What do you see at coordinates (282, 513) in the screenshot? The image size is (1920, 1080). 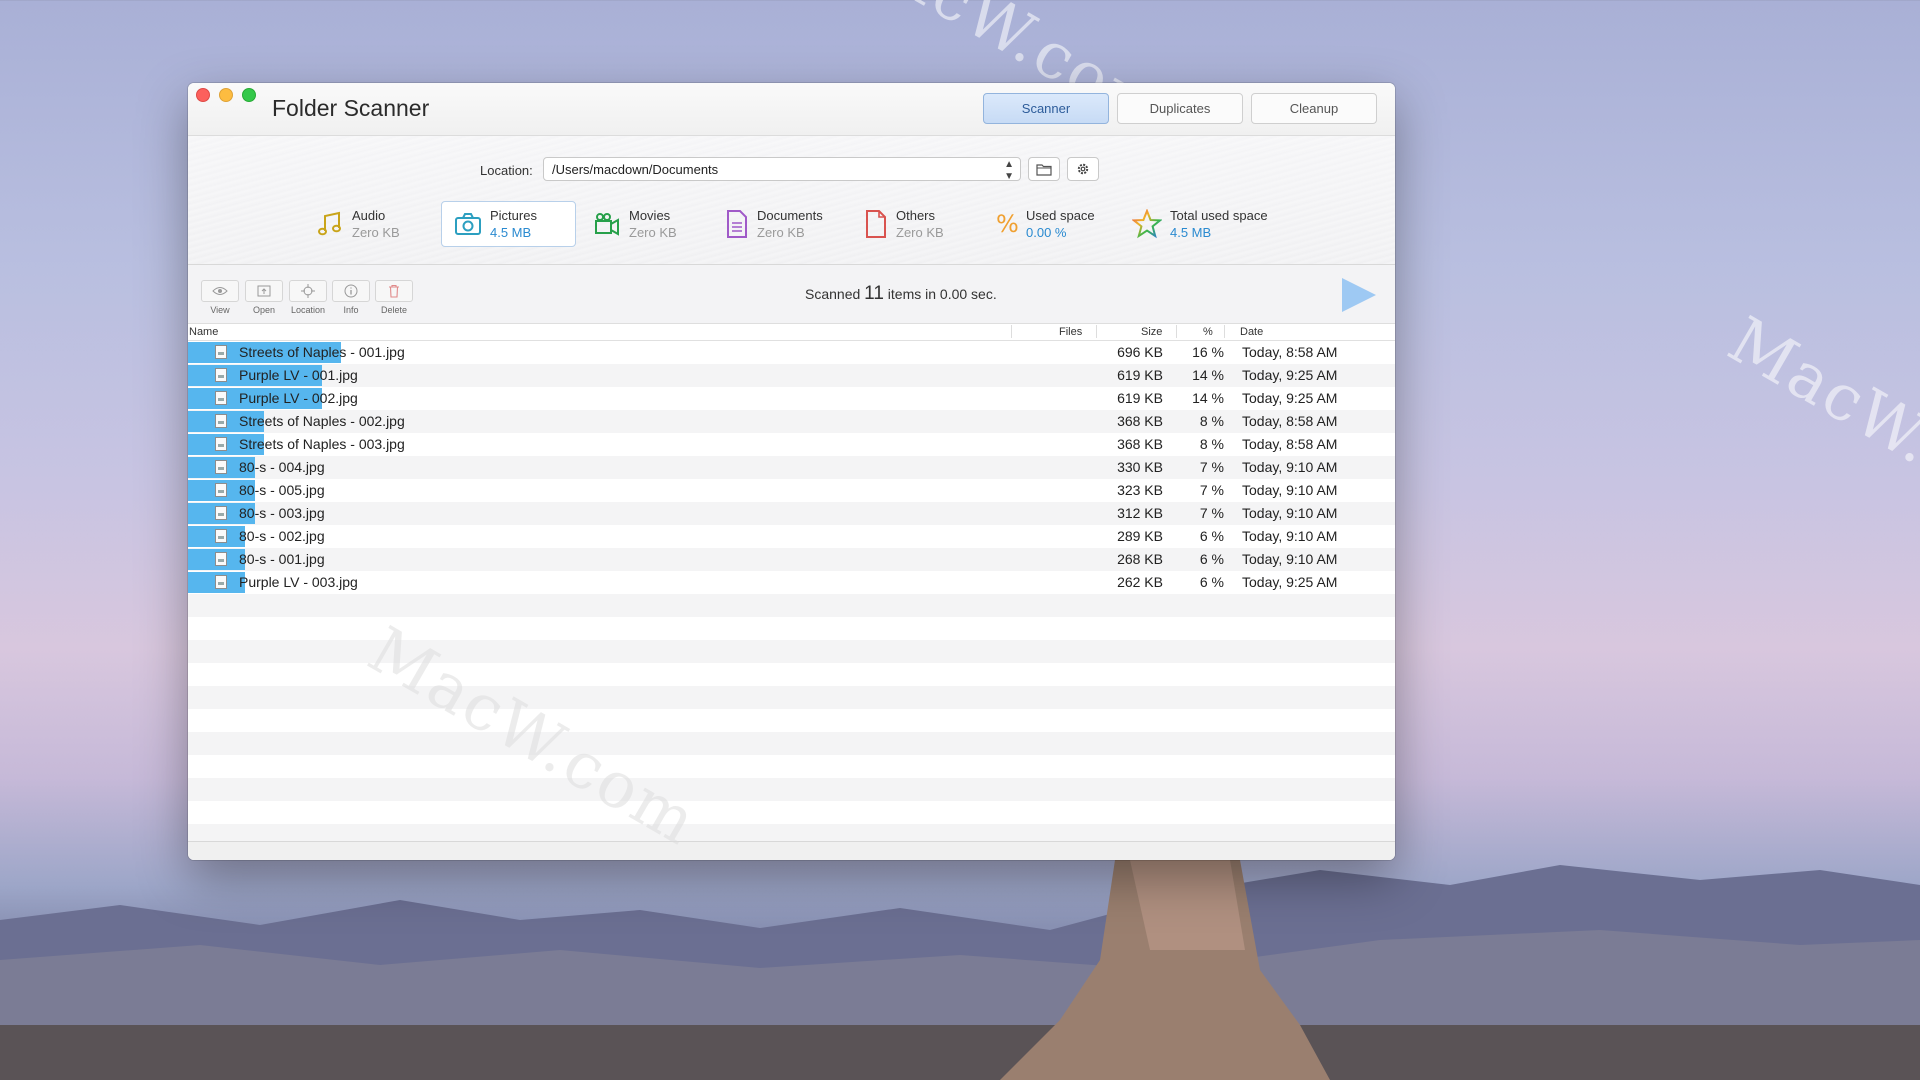 I see `file-name: 80-s - 003.jpg` at bounding box center [282, 513].